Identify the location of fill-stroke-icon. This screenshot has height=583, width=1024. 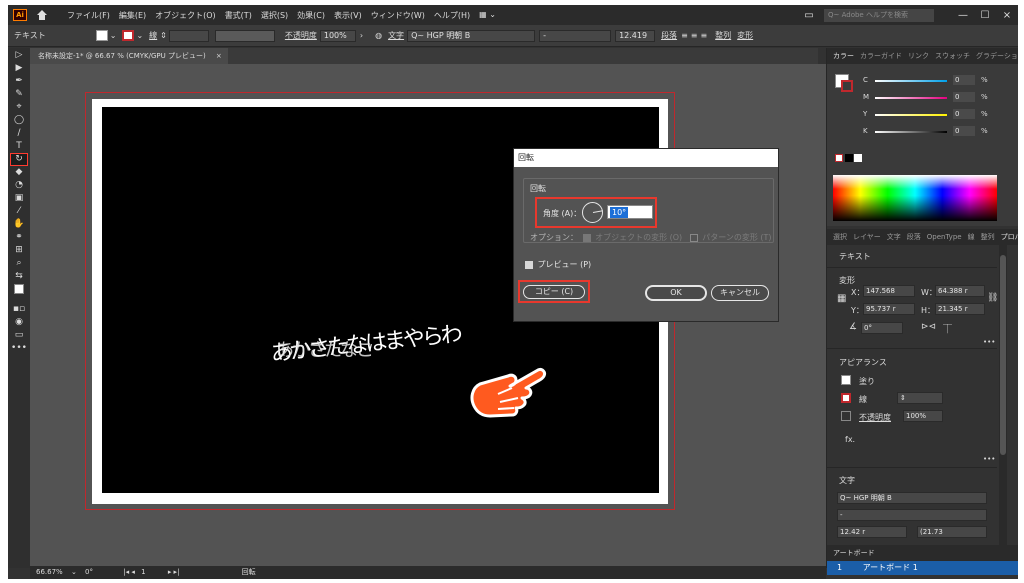
(19, 293).